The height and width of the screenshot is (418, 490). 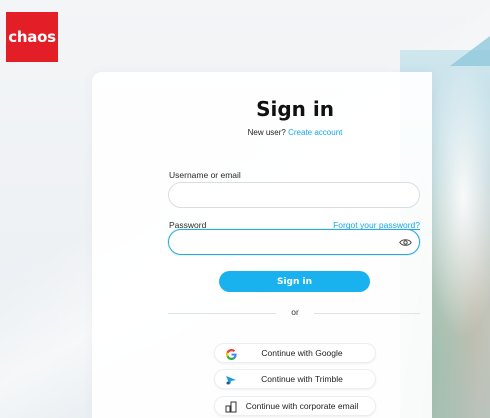 I want to click on new-user-prompt: New user? Create account, so click(x=291, y=132).